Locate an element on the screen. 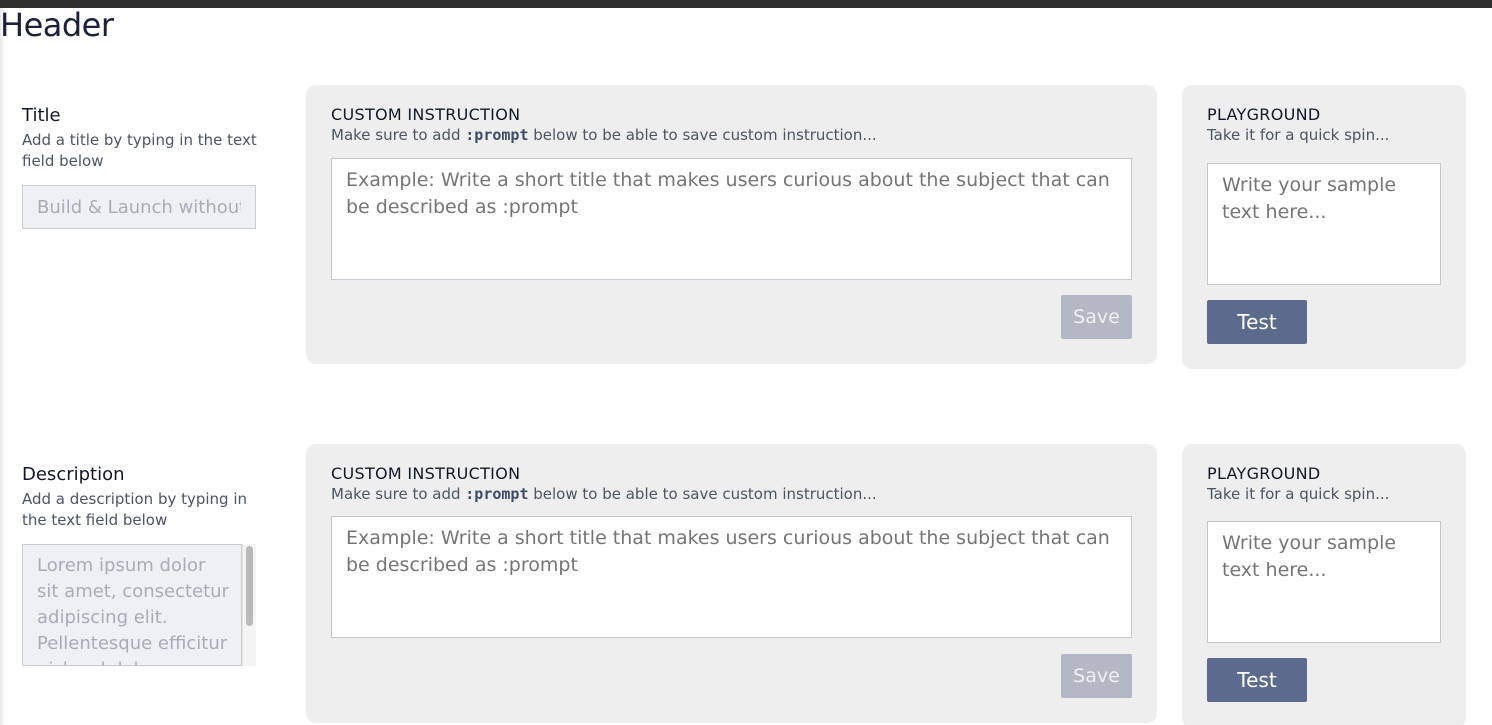 The image size is (1492, 725). page-title: Header is located at coordinates (57, 25).